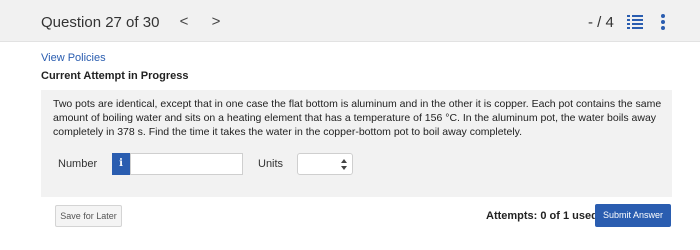 Image resolution: width=700 pixels, height=250 pixels. Describe the element at coordinates (78, 164) in the screenshot. I see `number-label: Number` at that location.